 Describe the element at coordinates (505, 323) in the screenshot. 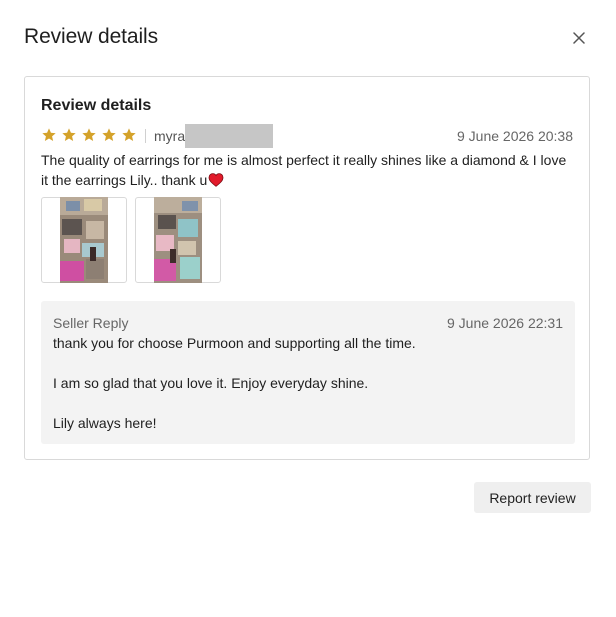

I see `seller-reply-date: 9 June 2026 22:31` at that location.